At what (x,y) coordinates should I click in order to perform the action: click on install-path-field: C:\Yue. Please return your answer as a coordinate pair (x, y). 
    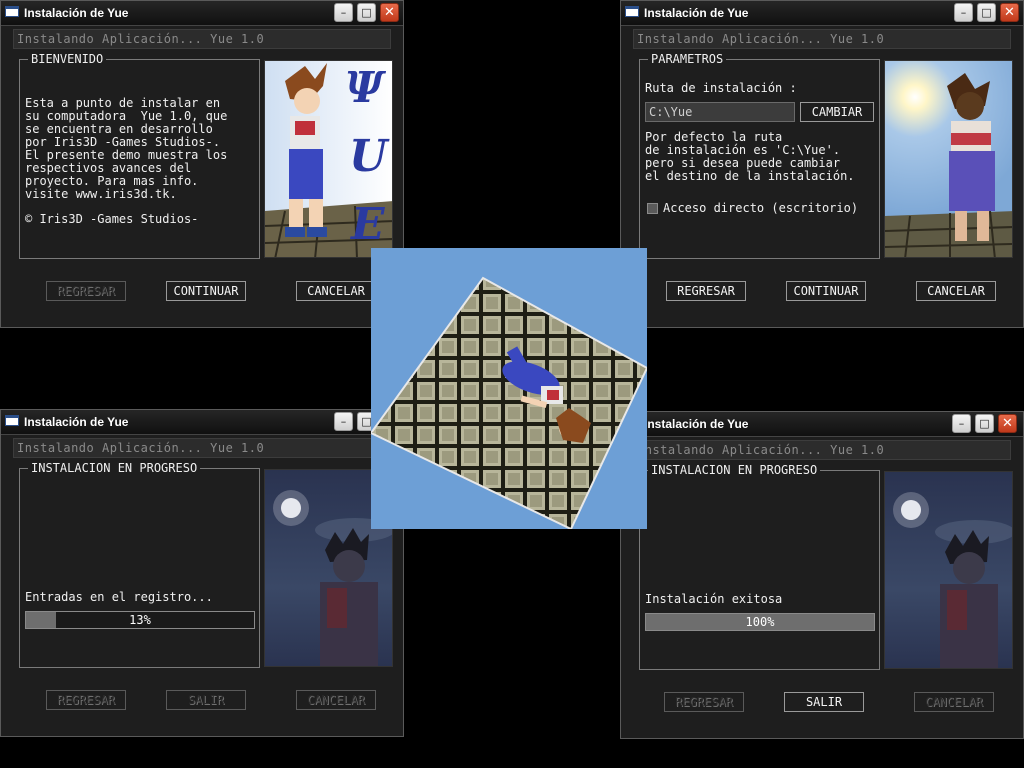
    Looking at the image, I should click on (720, 112).